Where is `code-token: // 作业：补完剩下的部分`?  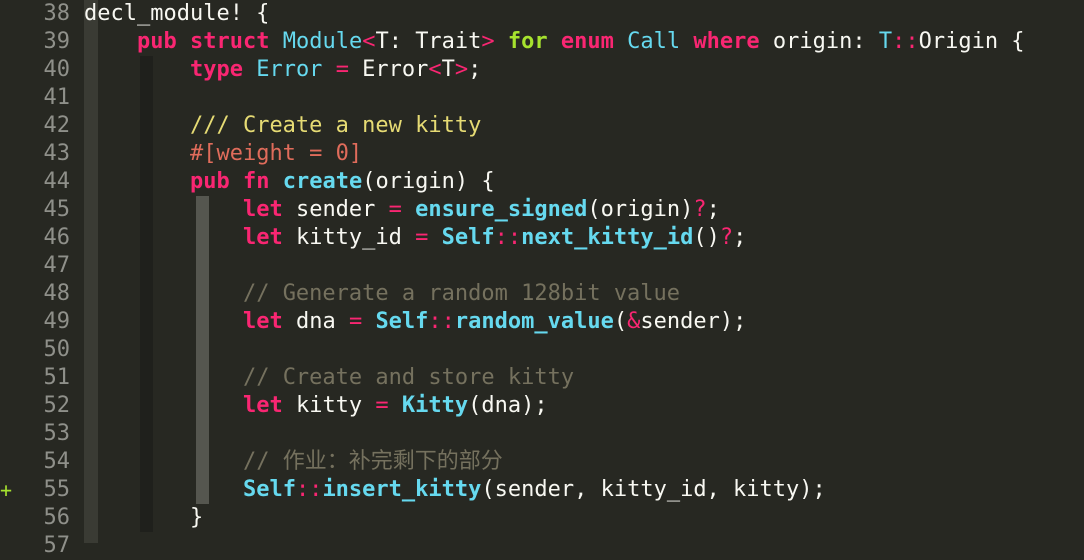
code-token: // 作业：补完剩下的部分 is located at coordinates (372, 461).